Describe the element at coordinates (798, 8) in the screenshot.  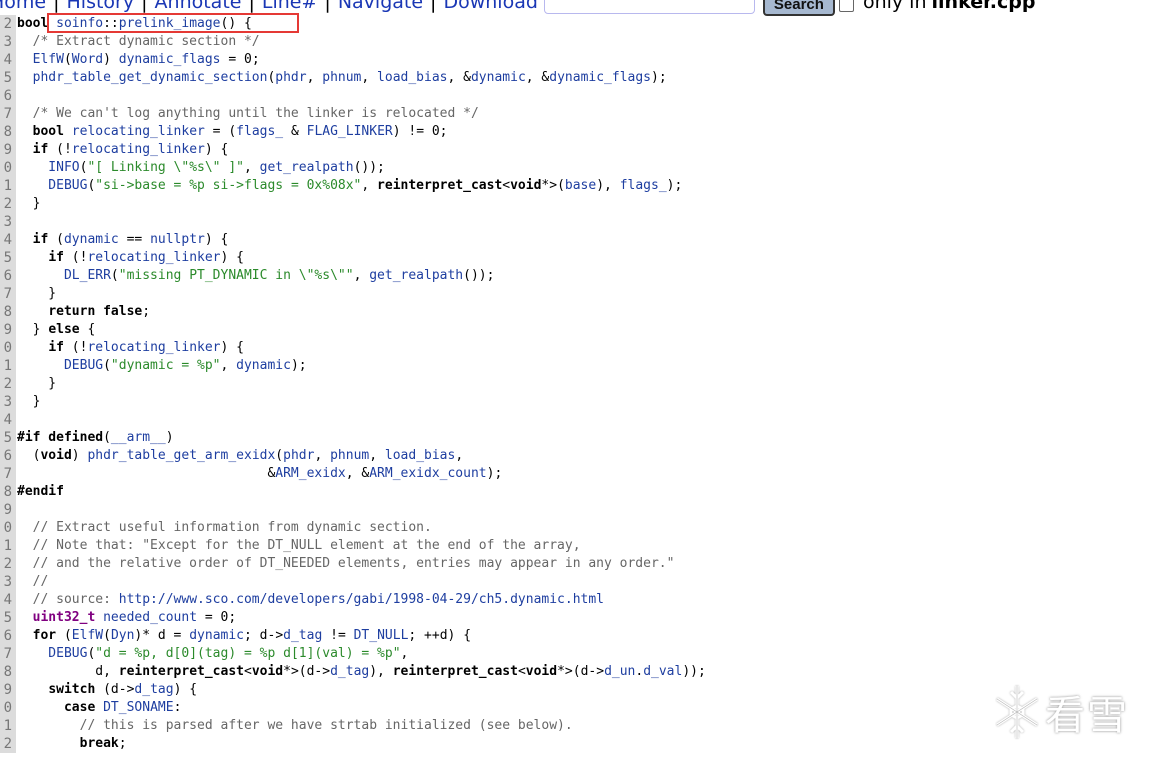
I see `search-button: Search` at that location.